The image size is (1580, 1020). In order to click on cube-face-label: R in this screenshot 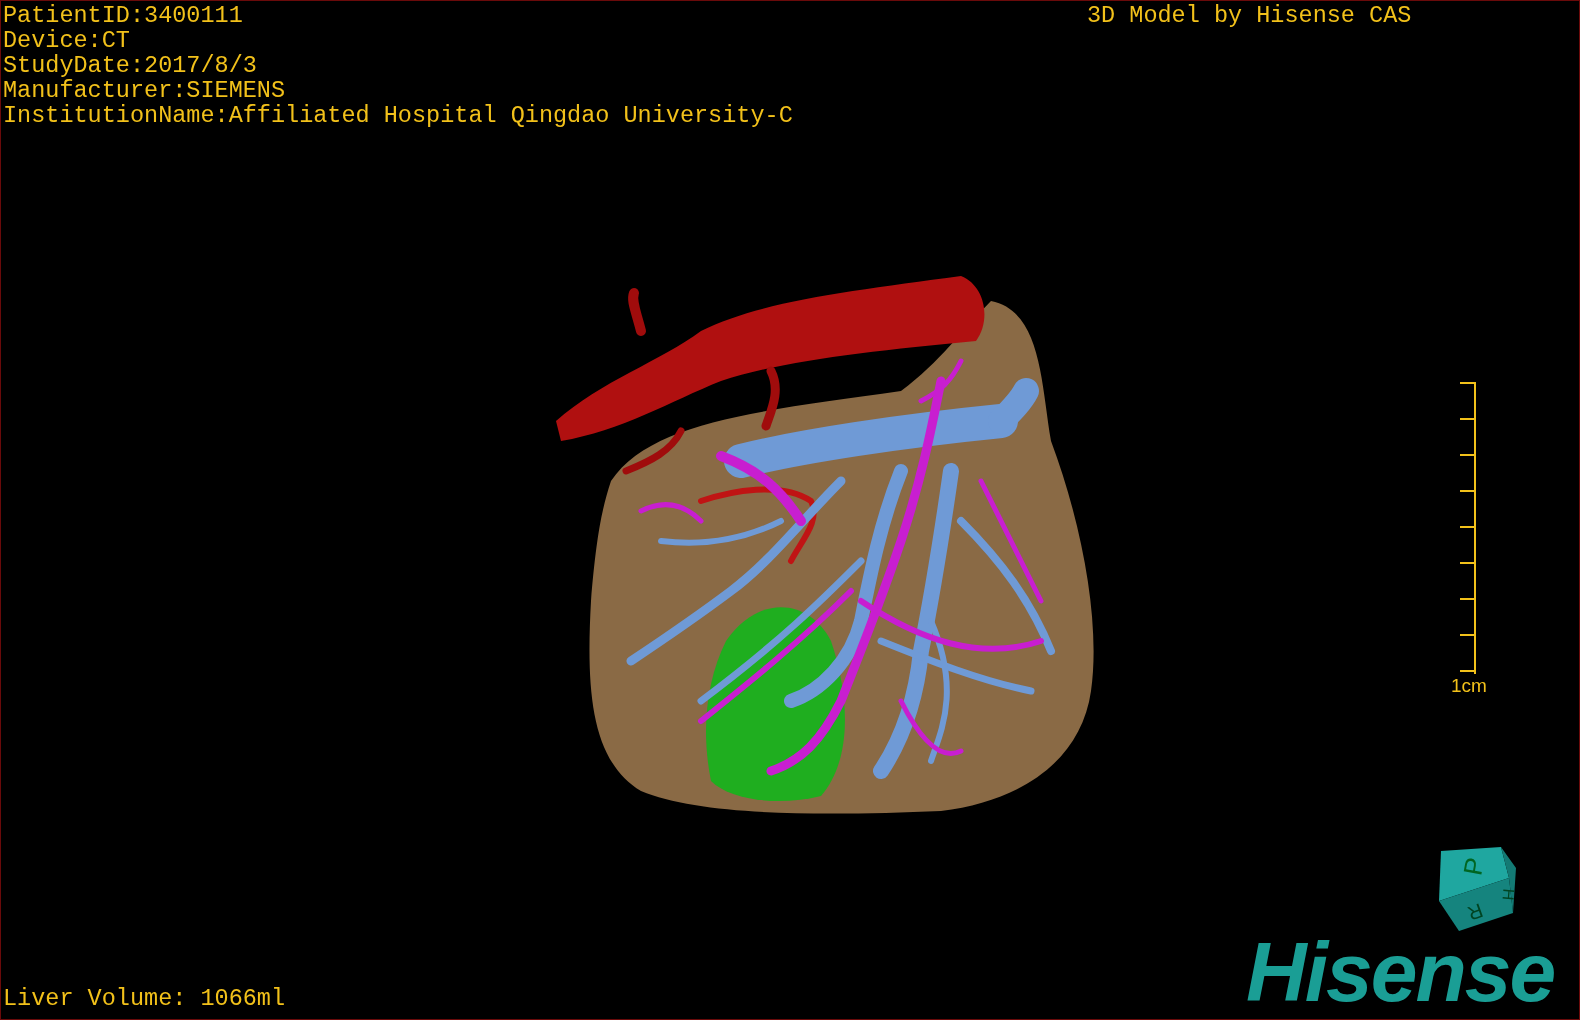, I will do `click(1475, 912)`.